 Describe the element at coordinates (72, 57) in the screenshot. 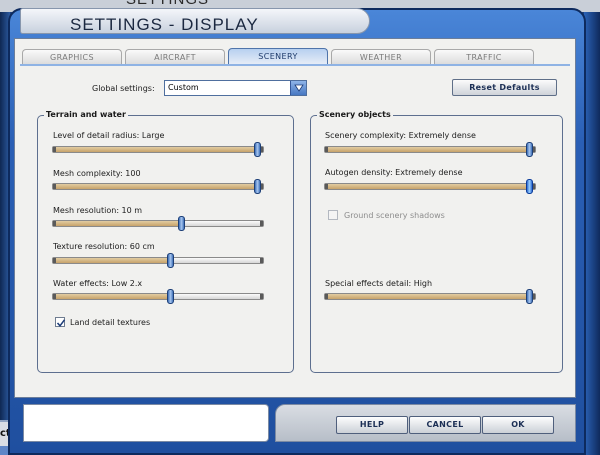

I see `tab-graphics: GRAPHICS` at that location.